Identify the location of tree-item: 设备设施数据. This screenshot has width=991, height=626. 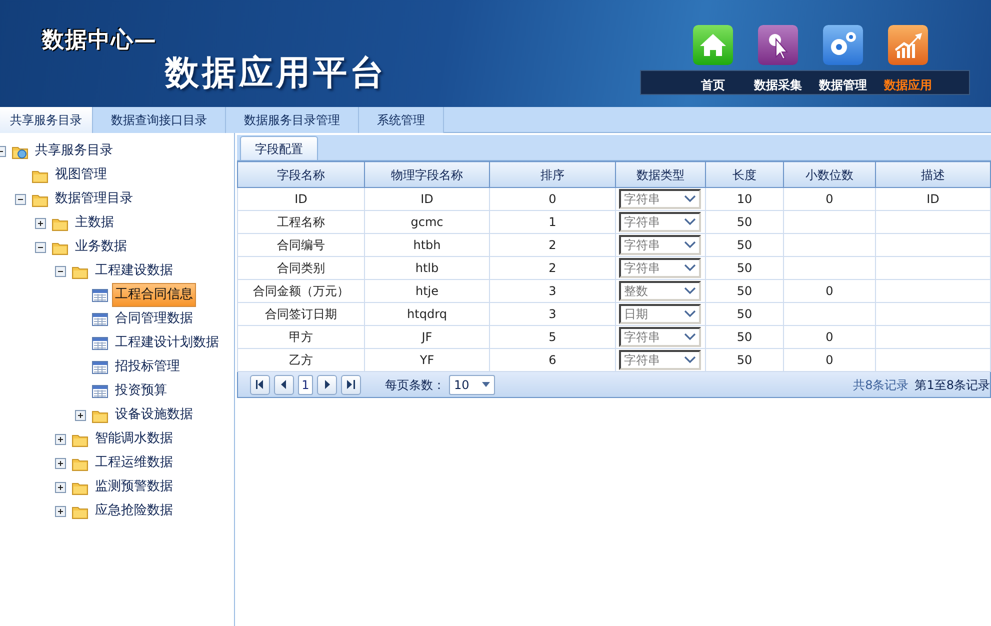
(154, 415).